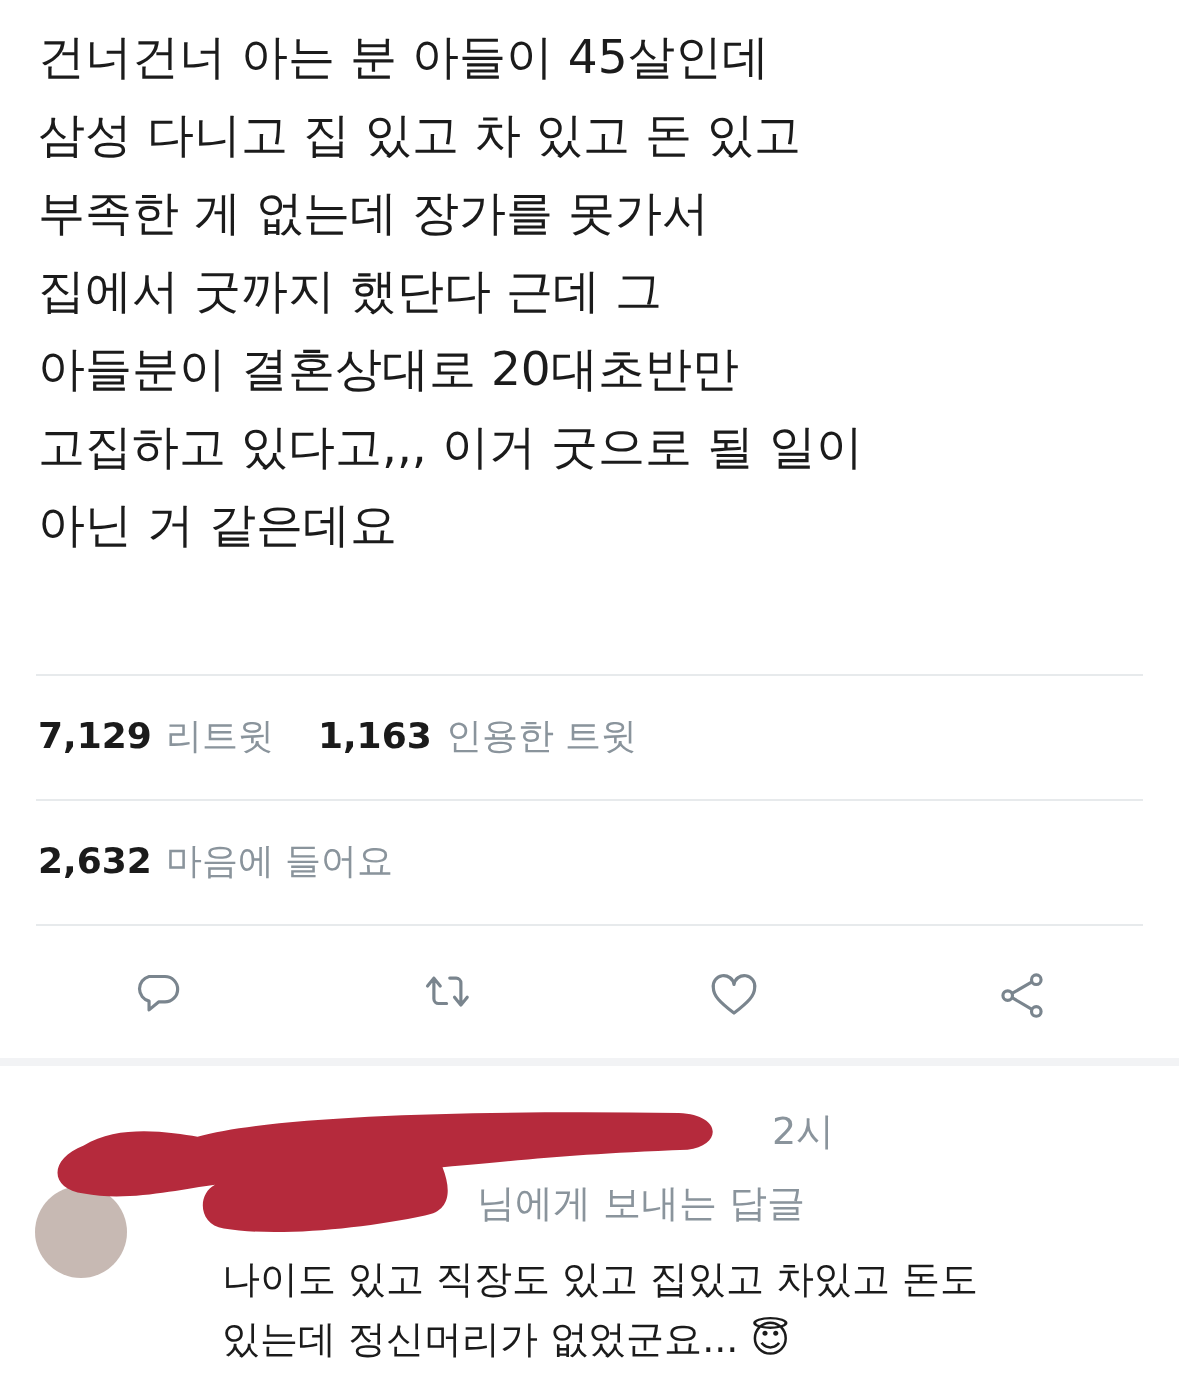  What do you see at coordinates (803, 1131) in the screenshot?
I see `reply-time: 2시` at bounding box center [803, 1131].